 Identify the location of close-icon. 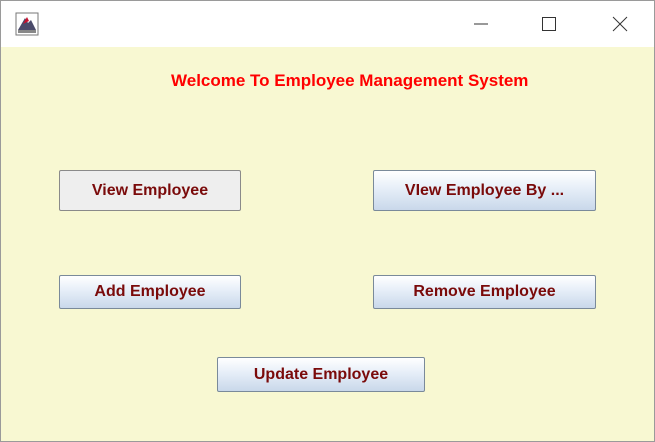
(620, 24).